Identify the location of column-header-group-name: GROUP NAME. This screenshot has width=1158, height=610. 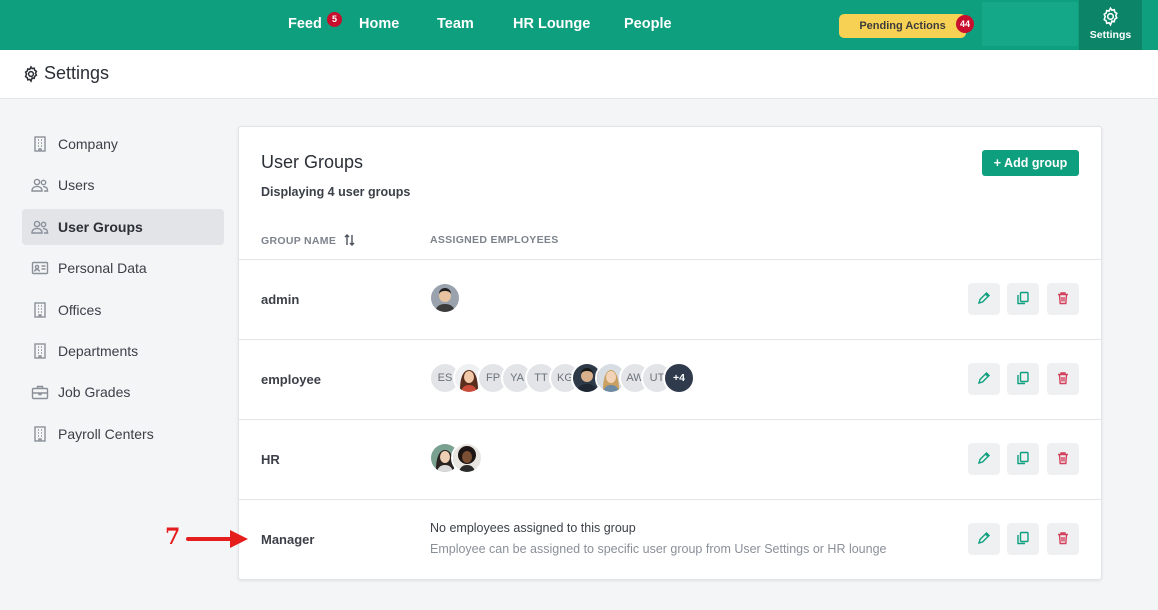
(308, 240).